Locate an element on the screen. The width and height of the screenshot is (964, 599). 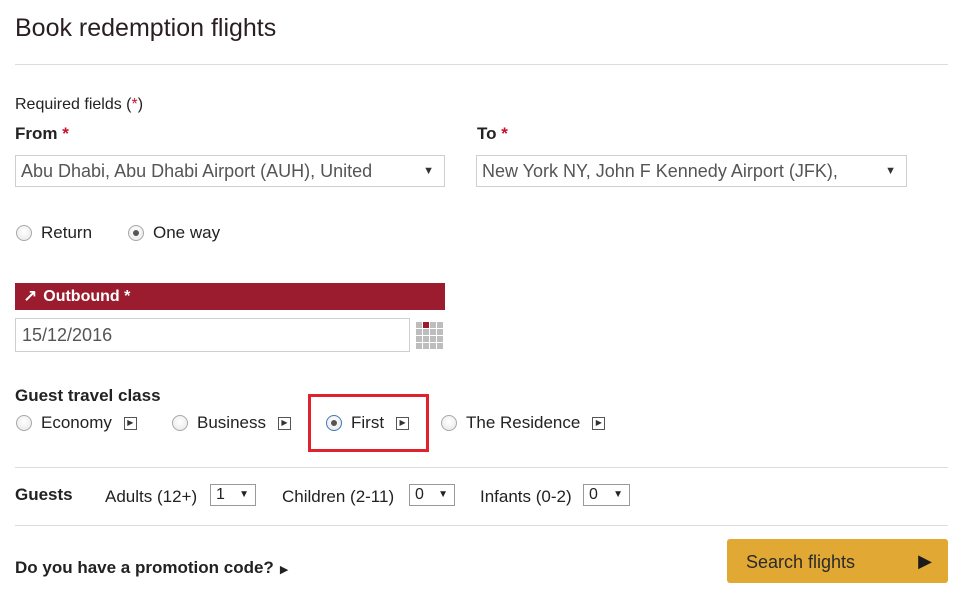
radio-economy is located at coordinates (24, 423).